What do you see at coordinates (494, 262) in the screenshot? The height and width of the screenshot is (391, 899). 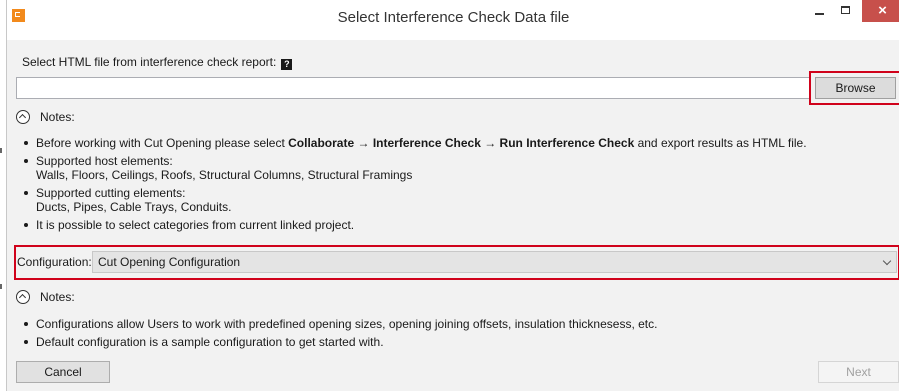 I see `configuration-dropdown: Cut Opening Configuration` at bounding box center [494, 262].